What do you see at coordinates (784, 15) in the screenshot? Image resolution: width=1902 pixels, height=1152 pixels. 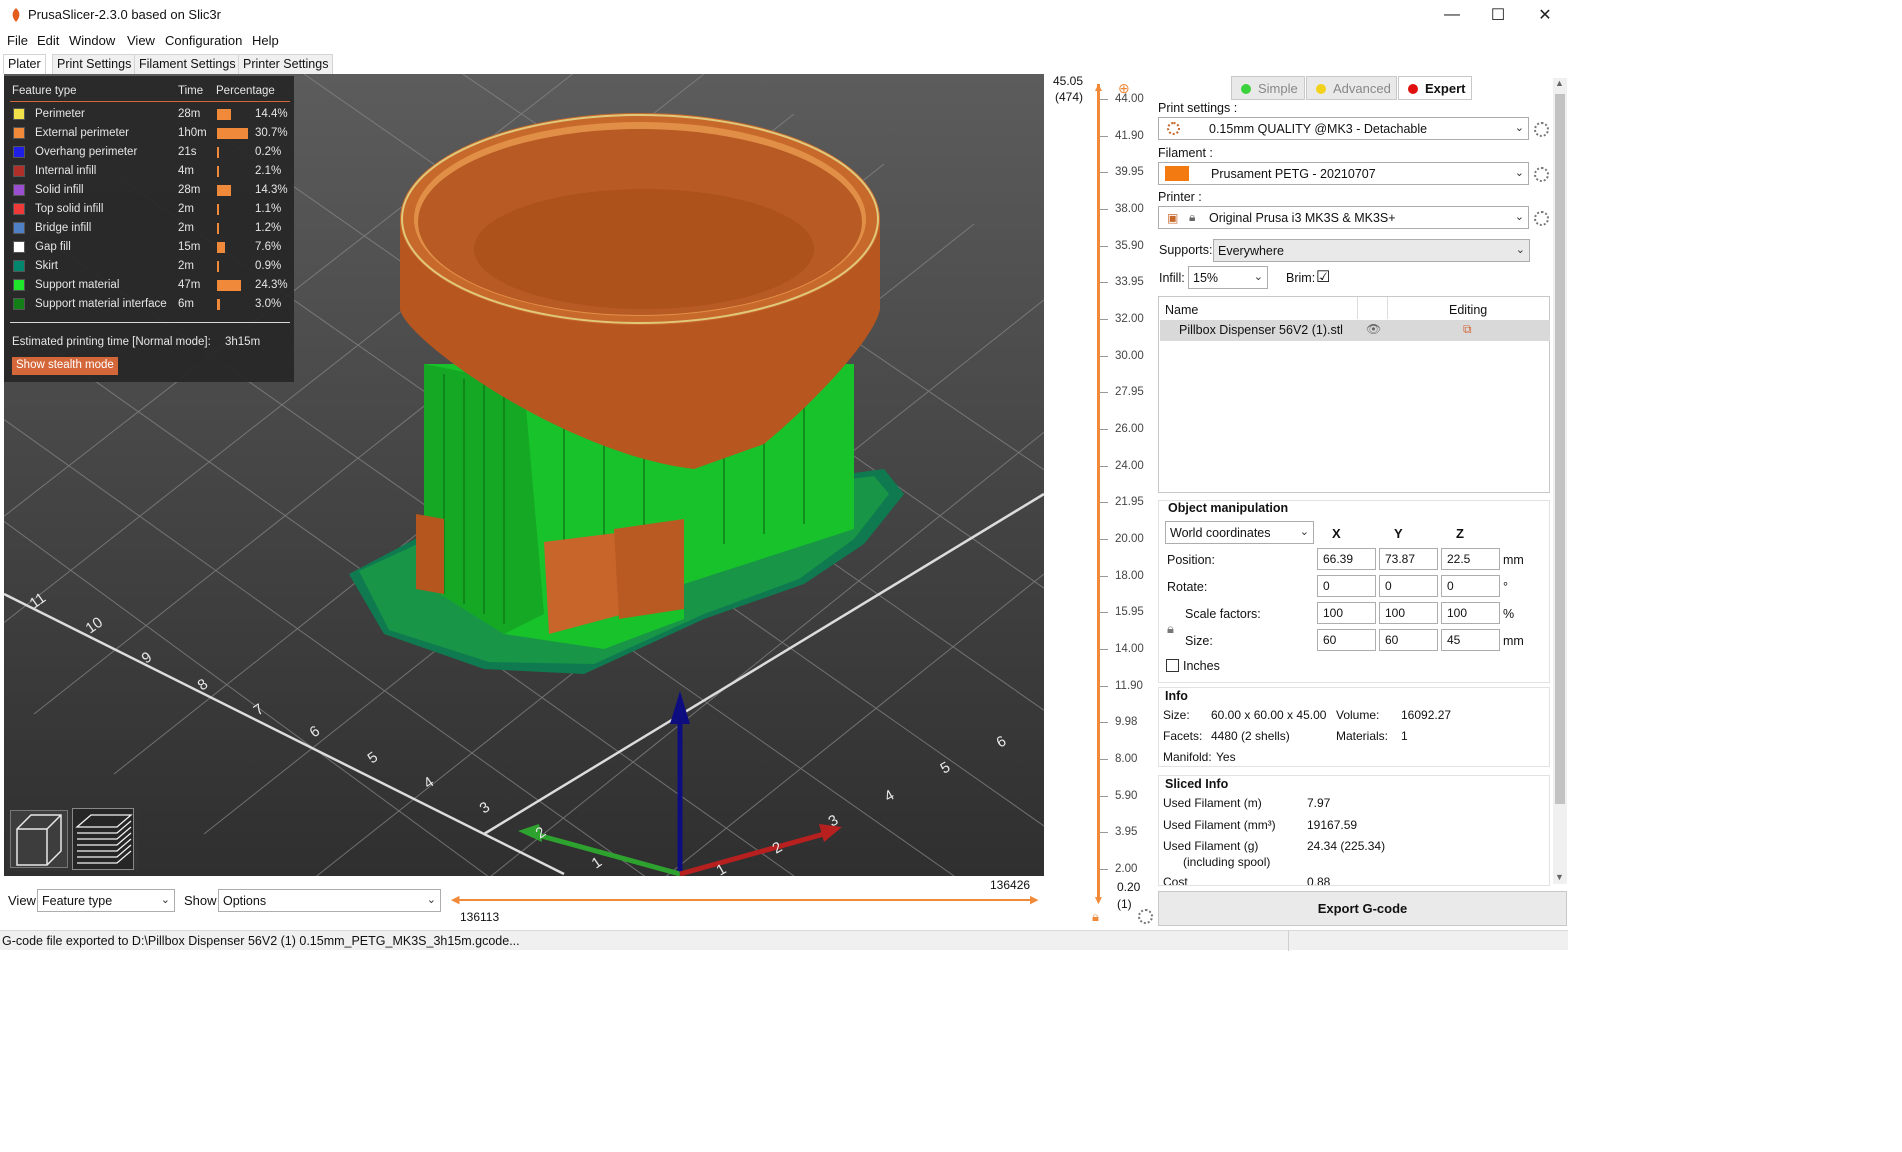 I see `title-bar: PrusaSlicer-2.3.0 based on Slic3r — ☐ ✕` at bounding box center [784, 15].